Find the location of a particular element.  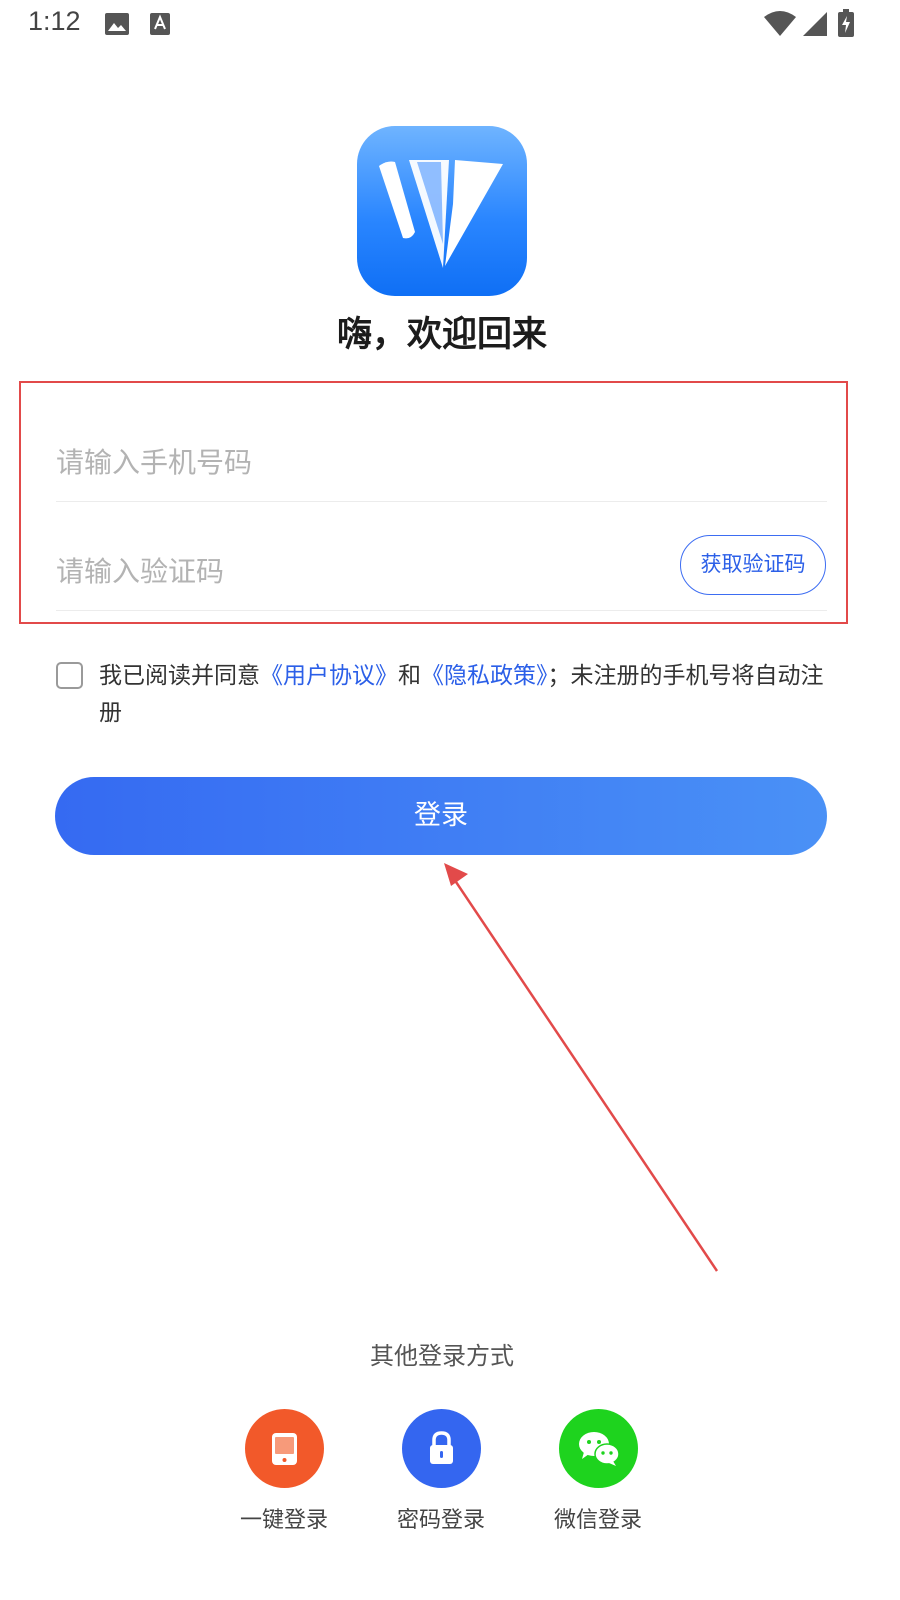

privacy-policy-link: 《隐私政策》 is located at coordinates (484, 676).